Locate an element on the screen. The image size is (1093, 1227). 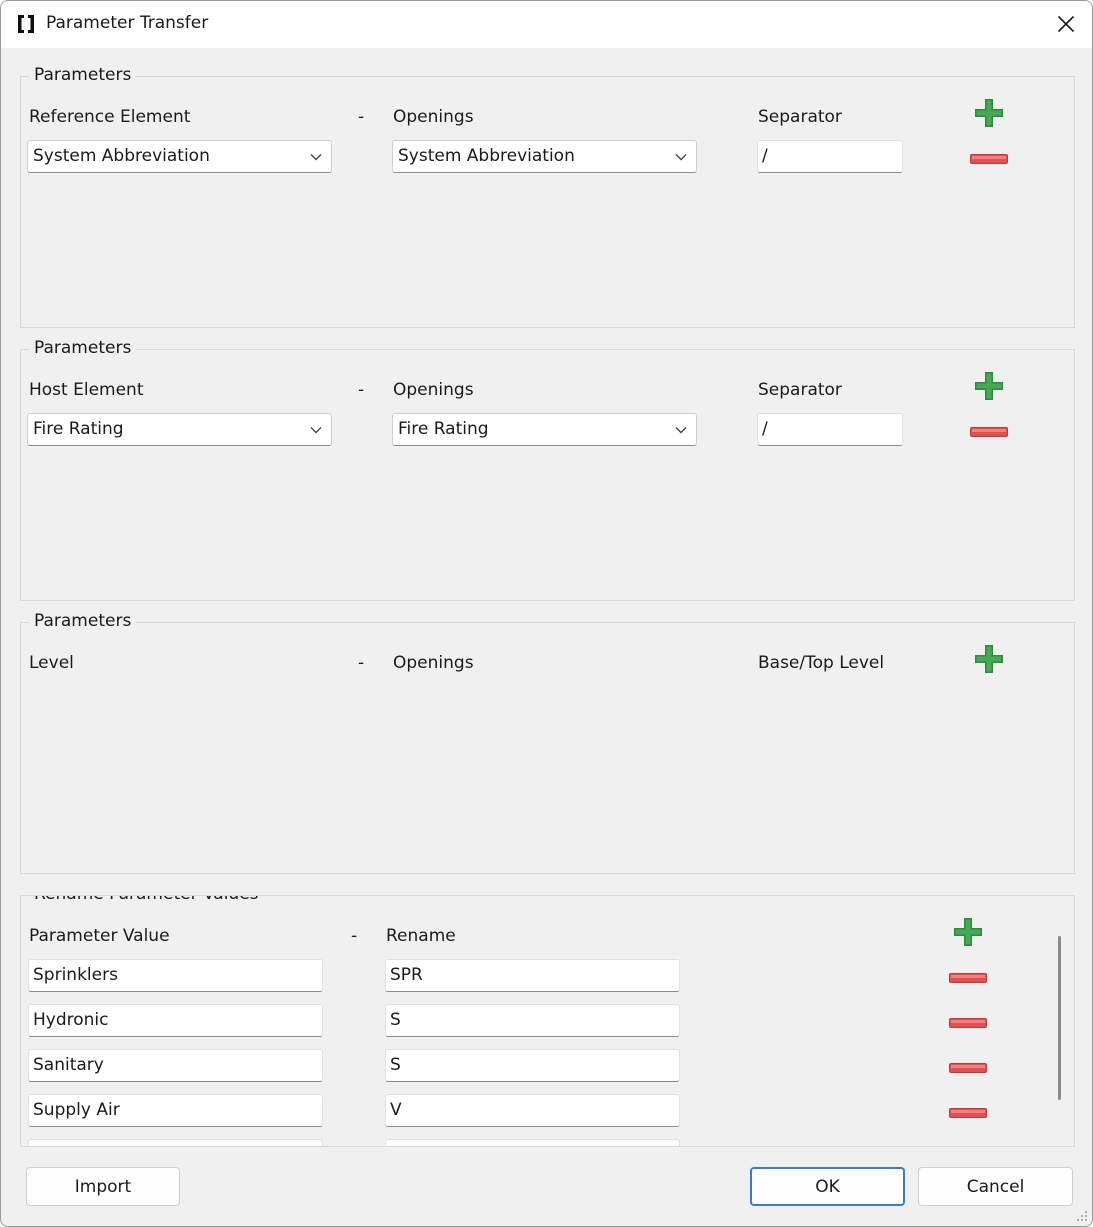
parameter-value-input: Supply Air is located at coordinates (175, 1110).